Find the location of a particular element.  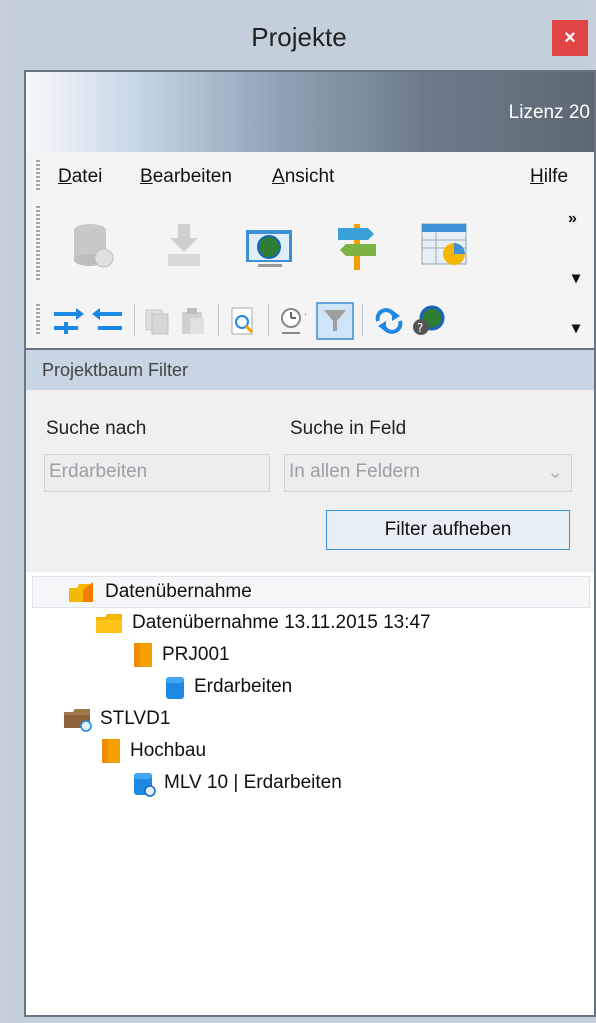

small-toolbar-grip is located at coordinates (38, 320).